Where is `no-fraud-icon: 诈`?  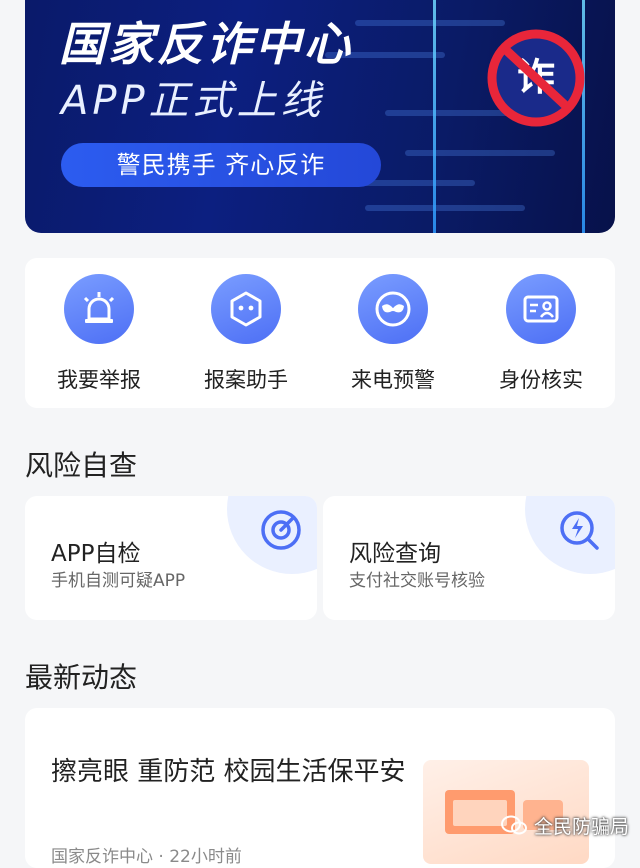
no-fraud-icon: 诈 is located at coordinates (536, 78).